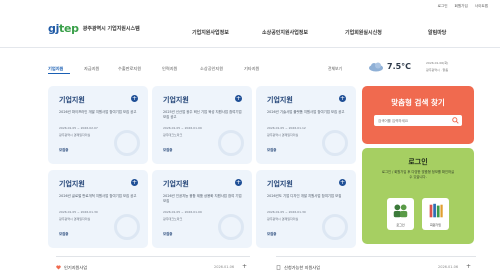 The height and width of the screenshot is (279, 500). Describe the element at coordinates (437, 70) in the screenshot. I see `weather-location: 광주광역시 · 맑음` at that location.